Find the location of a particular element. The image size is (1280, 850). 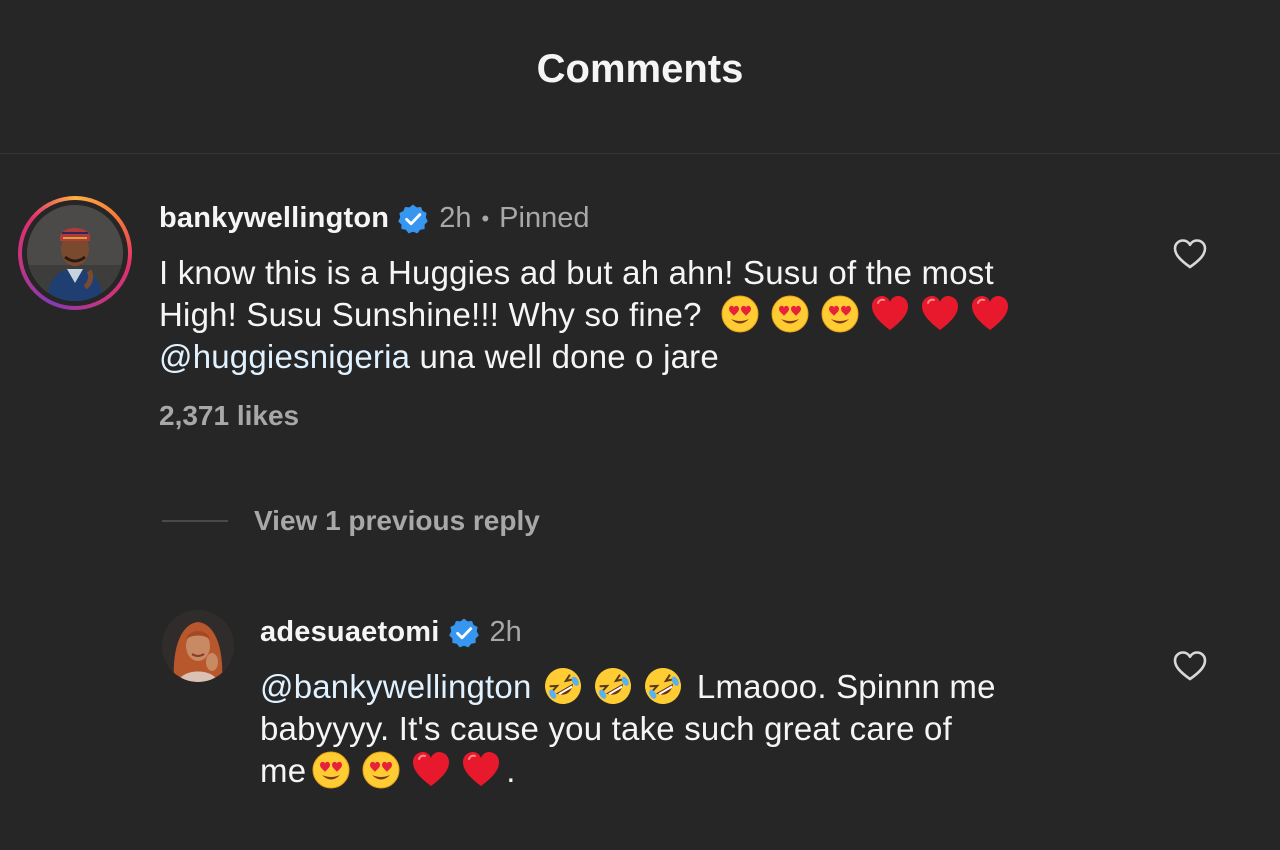

view-replies-label: View 1 previous reply is located at coordinates (397, 520).